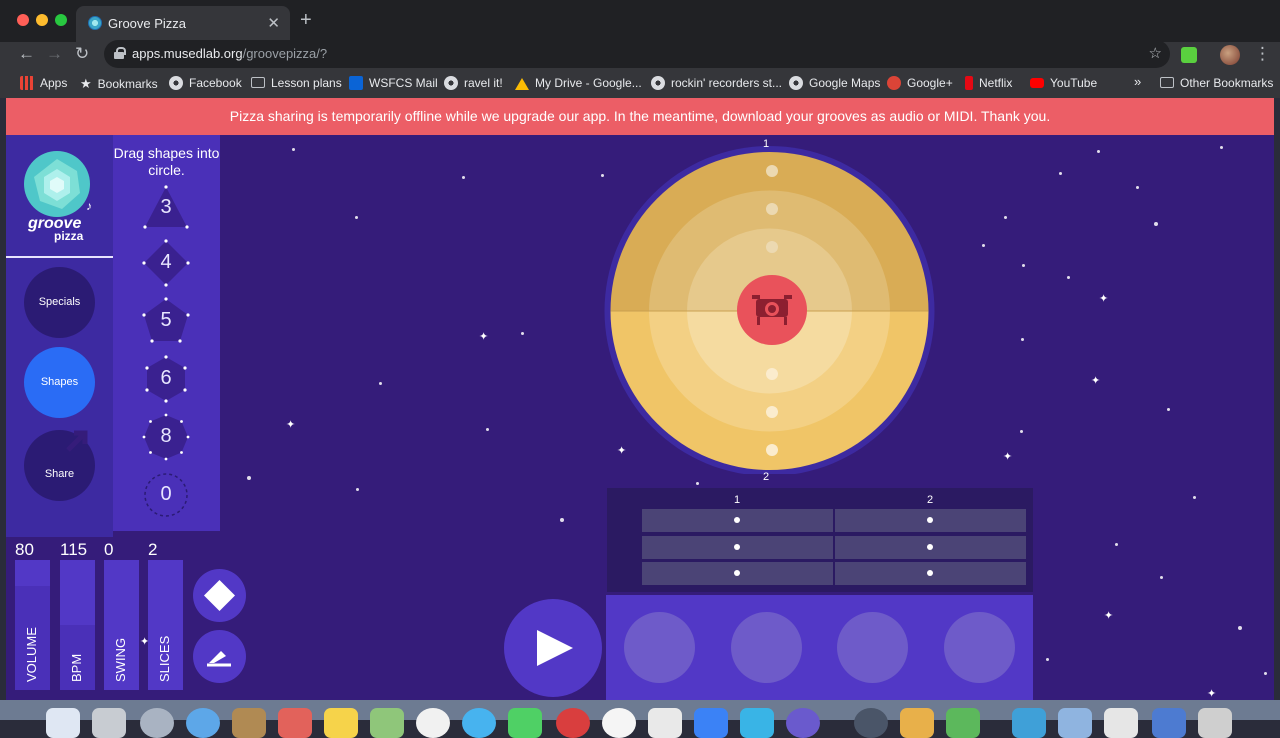 The image size is (1280, 738). Describe the element at coordinates (1215, 723) in the screenshot. I see `trash-icon` at that location.